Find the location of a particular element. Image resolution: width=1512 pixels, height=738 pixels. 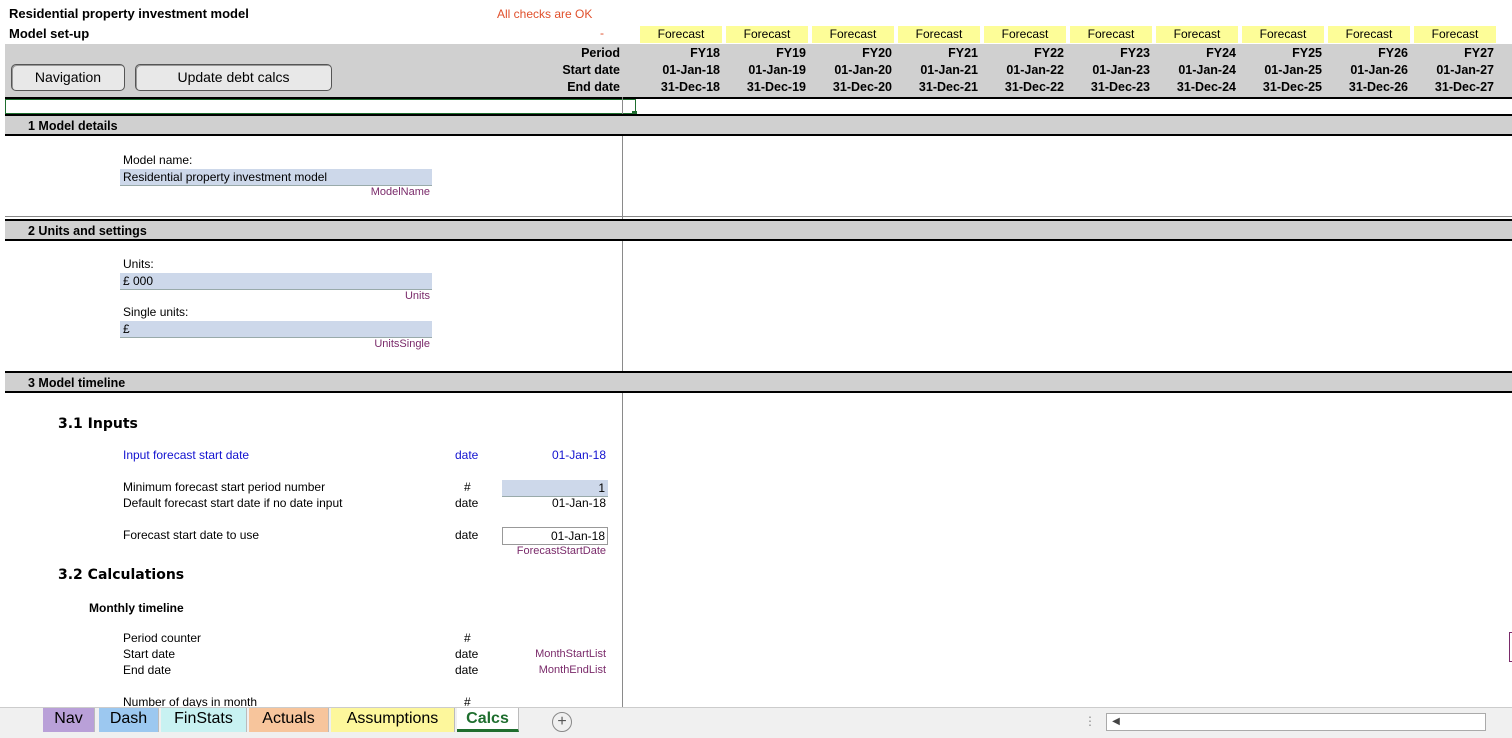

period-start-date: 01-Jan-23 is located at coordinates (1121, 70).